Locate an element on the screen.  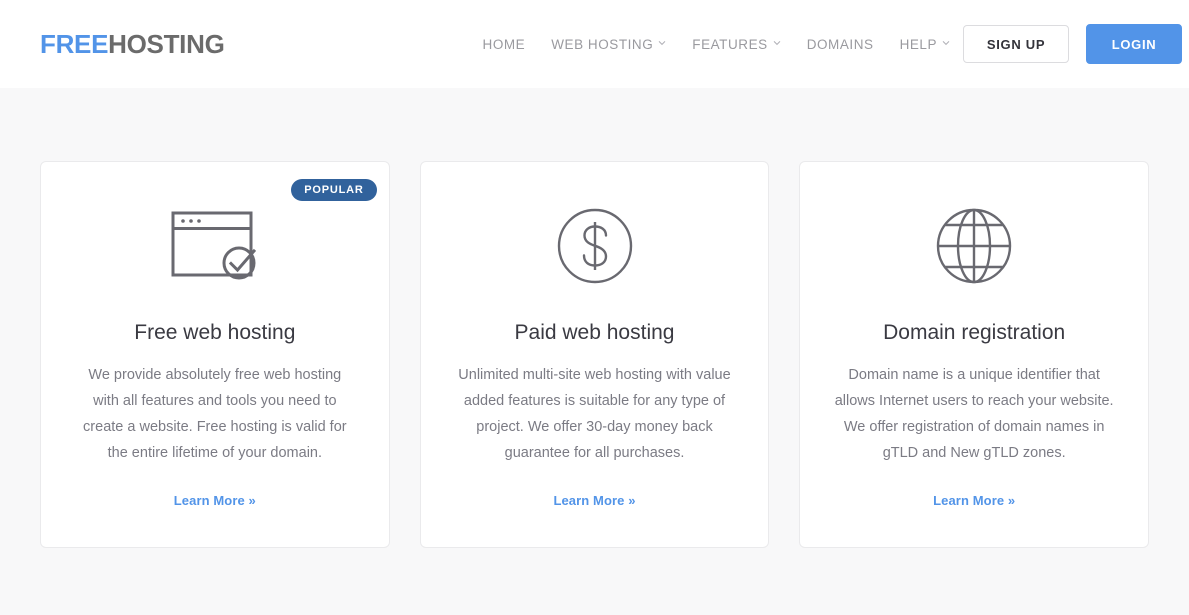
status-badge: POPULAR is located at coordinates (334, 190).